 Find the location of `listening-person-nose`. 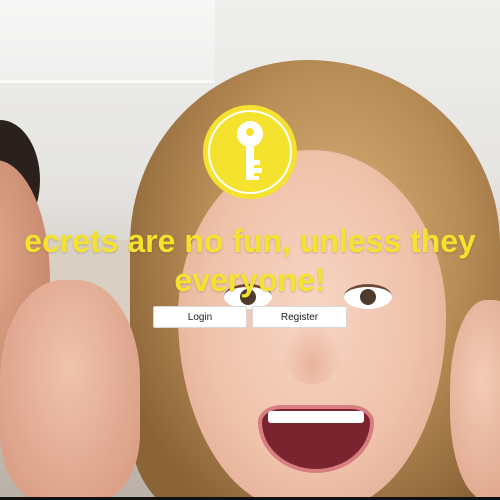

listening-person-nose is located at coordinates (312, 352).